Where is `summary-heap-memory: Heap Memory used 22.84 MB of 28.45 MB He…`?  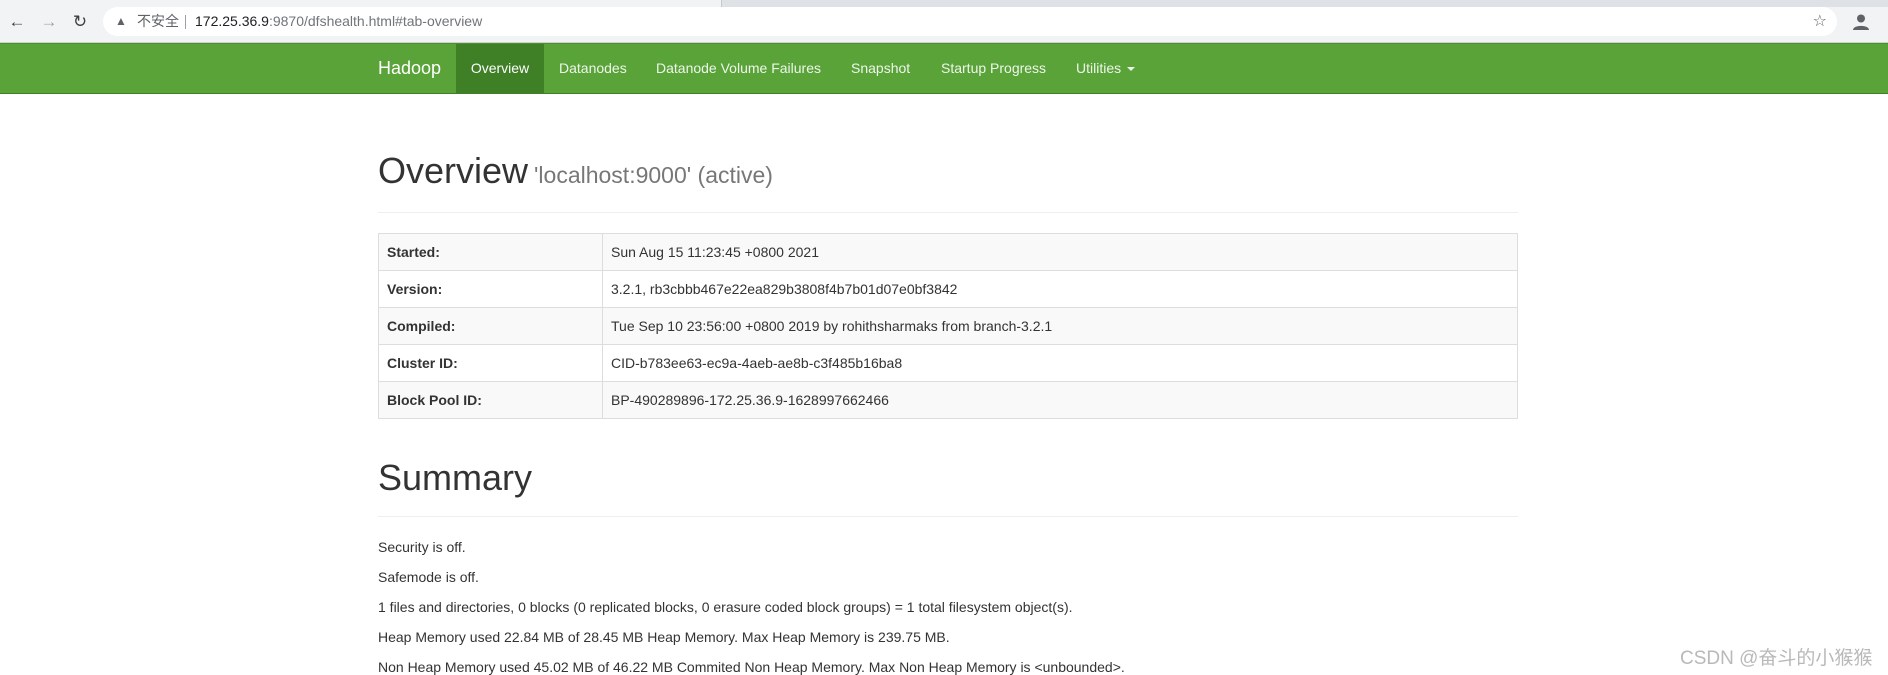
summary-heap-memory: Heap Memory used 22.84 MB of 28.45 MB He… is located at coordinates (664, 637).